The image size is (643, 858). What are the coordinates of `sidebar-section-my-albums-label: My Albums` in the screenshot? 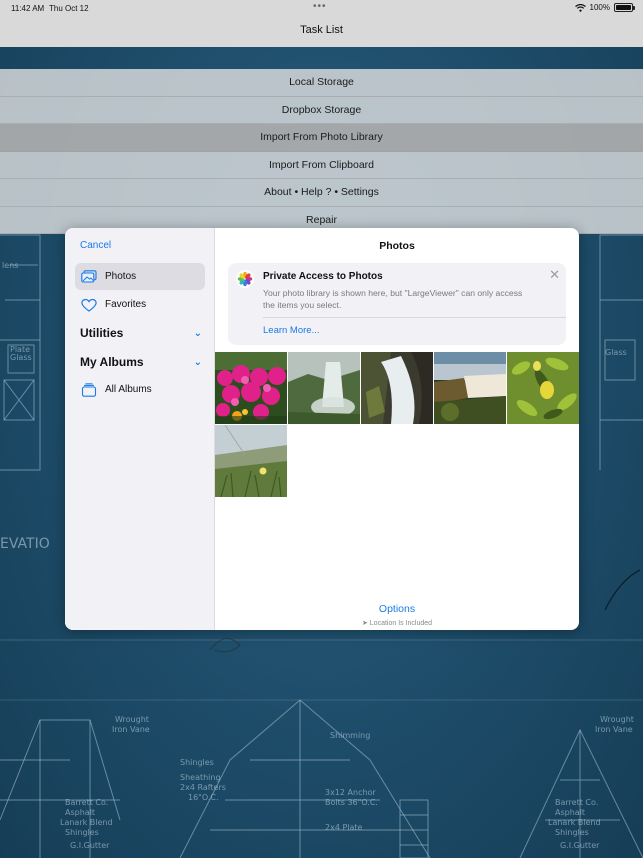 It's located at (112, 362).